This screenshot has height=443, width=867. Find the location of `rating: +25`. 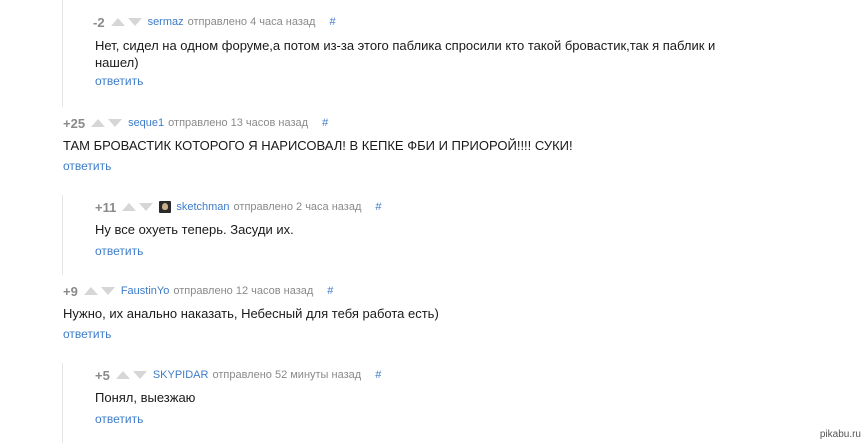

rating: +25 is located at coordinates (74, 123).